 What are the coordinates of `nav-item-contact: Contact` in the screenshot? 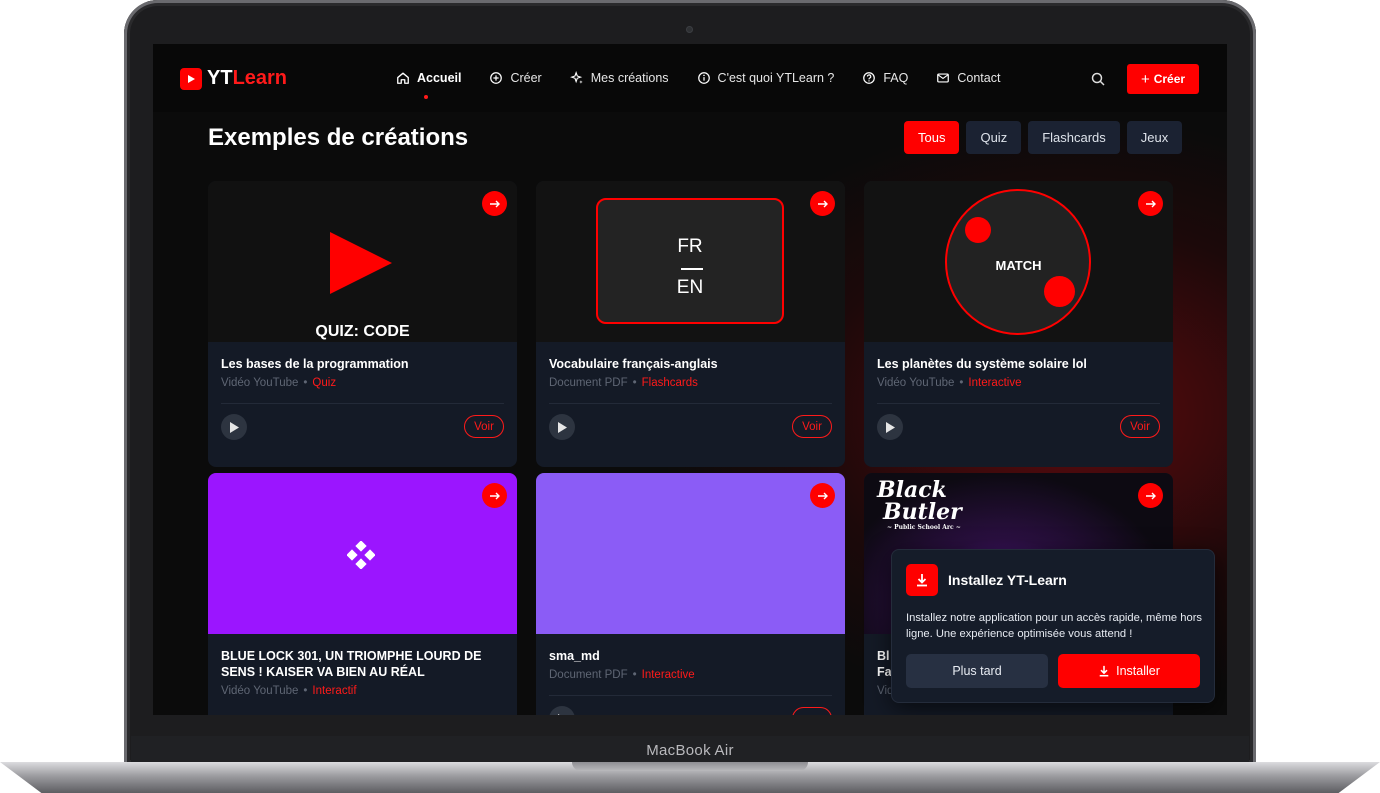 It's located at (968, 78).